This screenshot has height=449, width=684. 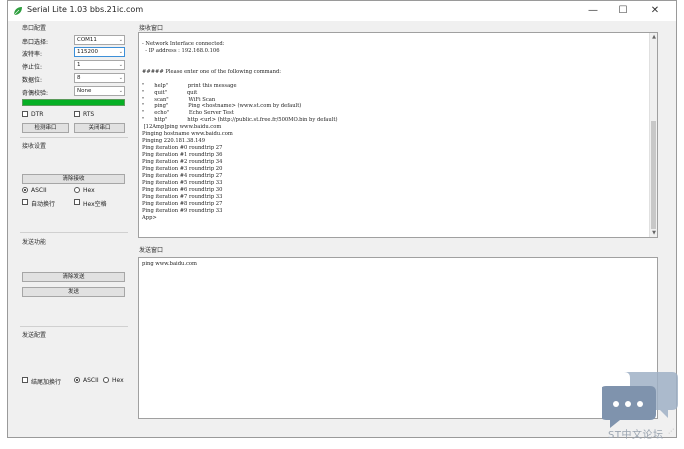 I want to click on leaf-app-icon, so click(x=17, y=11).